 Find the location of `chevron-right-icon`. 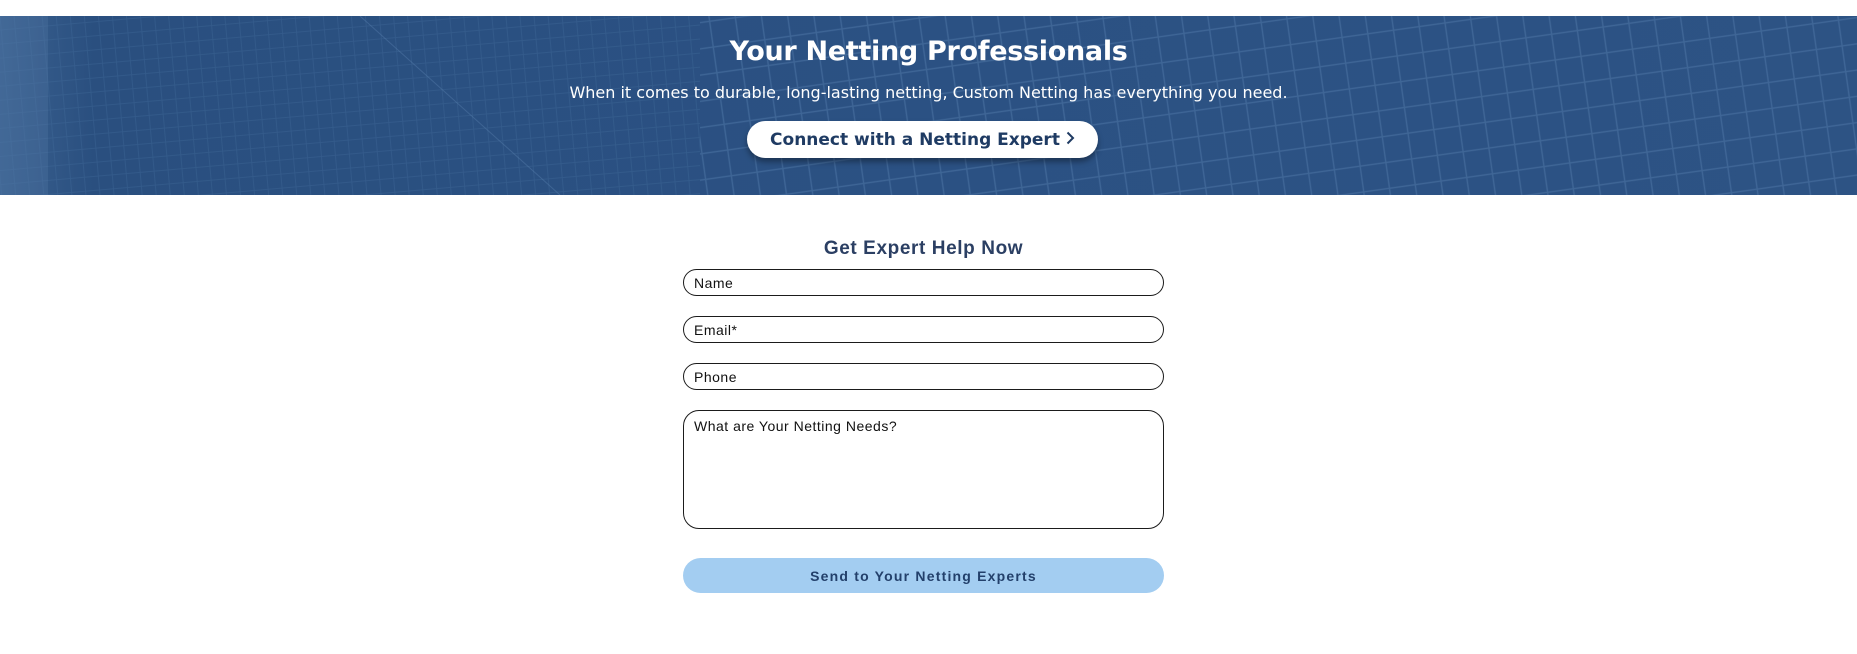

chevron-right-icon is located at coordinates (1070, 140).